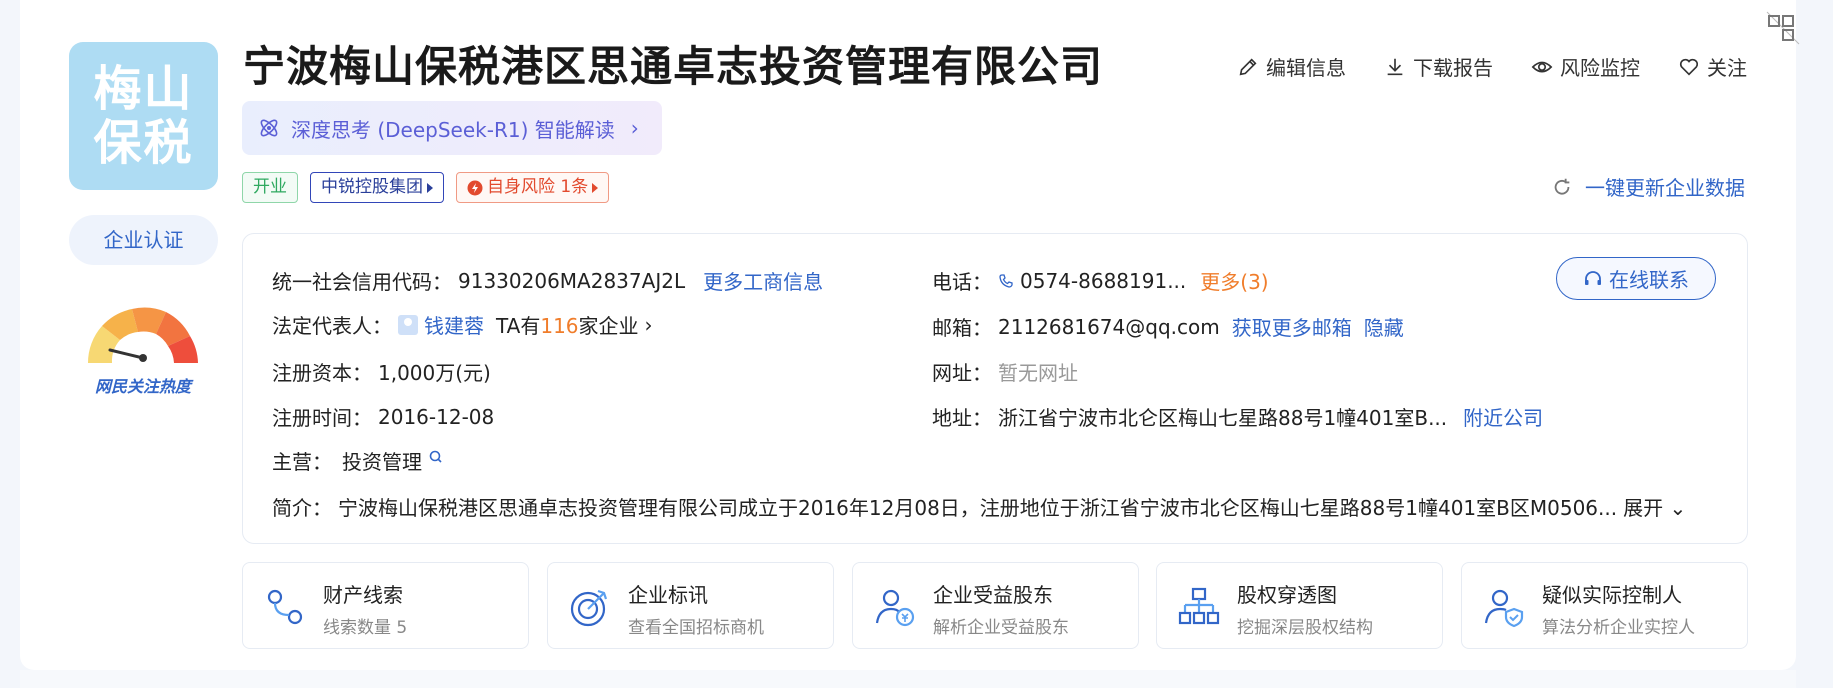  I want to click on follow-label: 关注, so click(1727, 68).